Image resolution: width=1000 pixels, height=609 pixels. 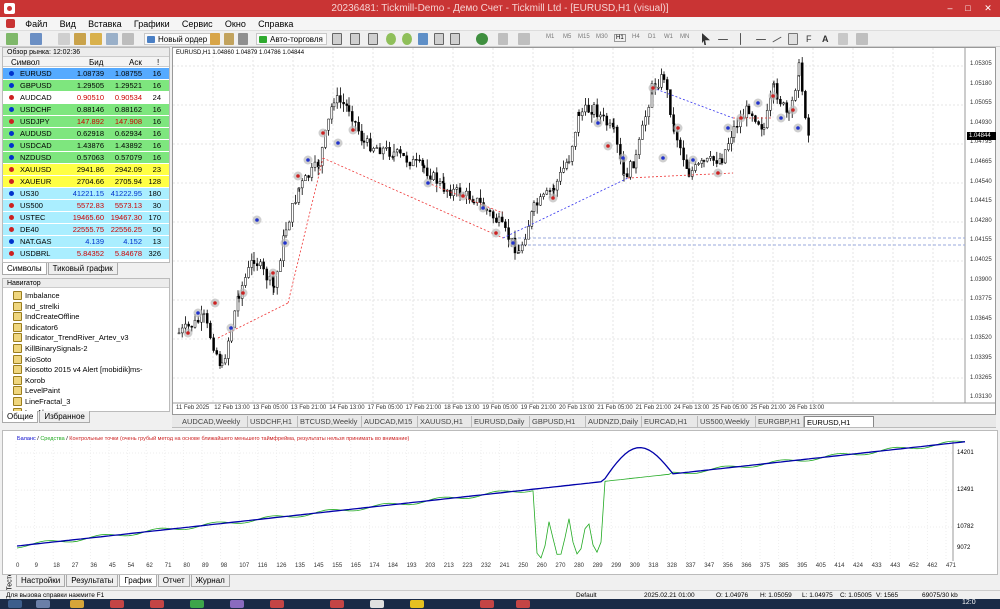 I want to click on timeframe-m30: M30, so click(x=602, y=37).